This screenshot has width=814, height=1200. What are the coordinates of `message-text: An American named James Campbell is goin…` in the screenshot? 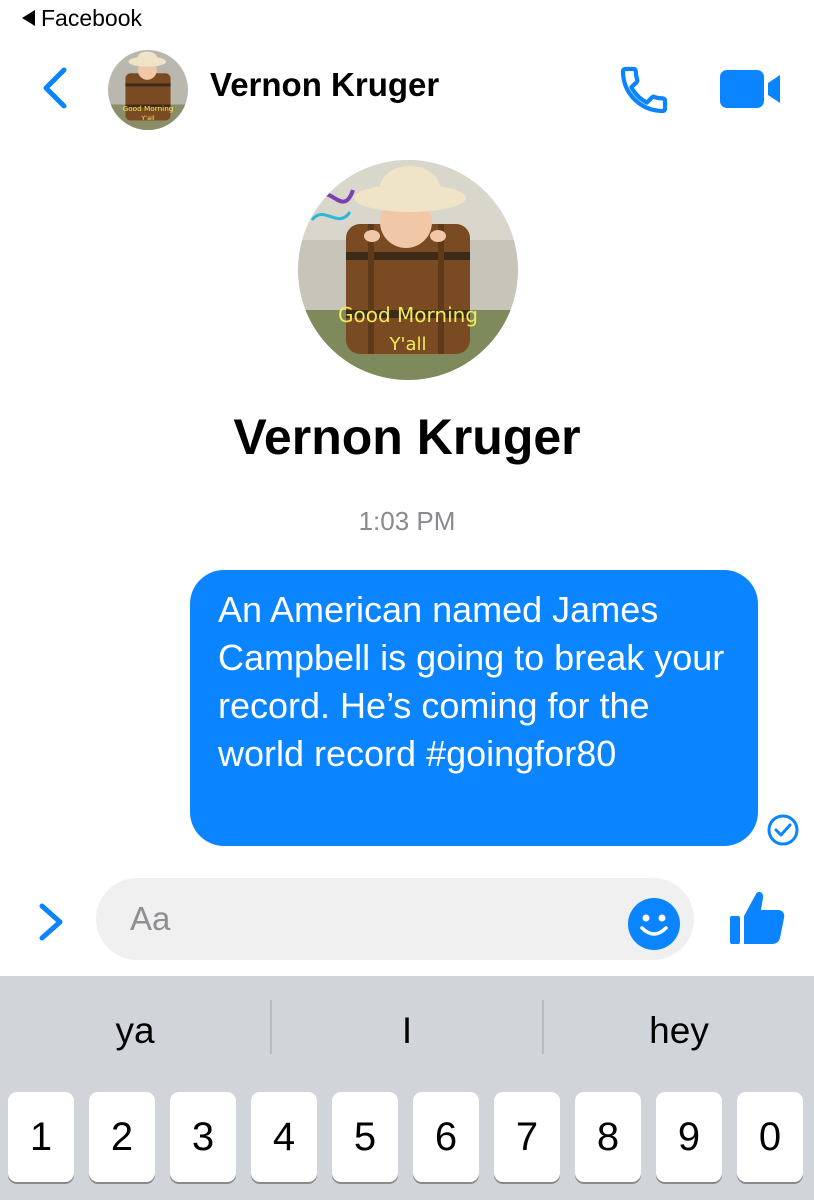 It's located at (471, 681).